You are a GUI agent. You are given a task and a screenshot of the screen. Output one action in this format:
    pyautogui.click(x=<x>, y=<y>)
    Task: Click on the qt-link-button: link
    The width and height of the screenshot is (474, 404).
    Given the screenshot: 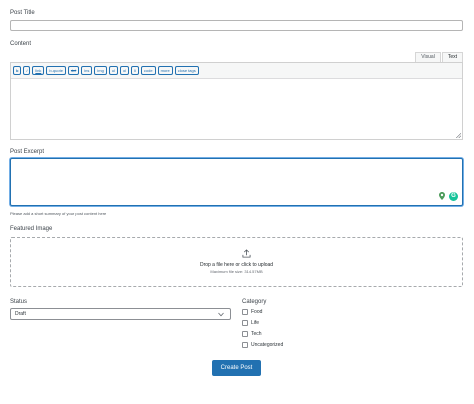 What is the action you would take?
    pyautogui.click(x=38, y=70)
    